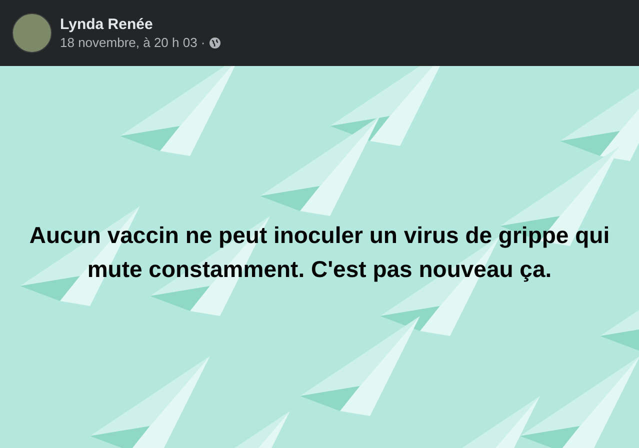  Describe the element at coordinates (32, 33) in the screenshot. I see `avatar-placeholder` at that location.